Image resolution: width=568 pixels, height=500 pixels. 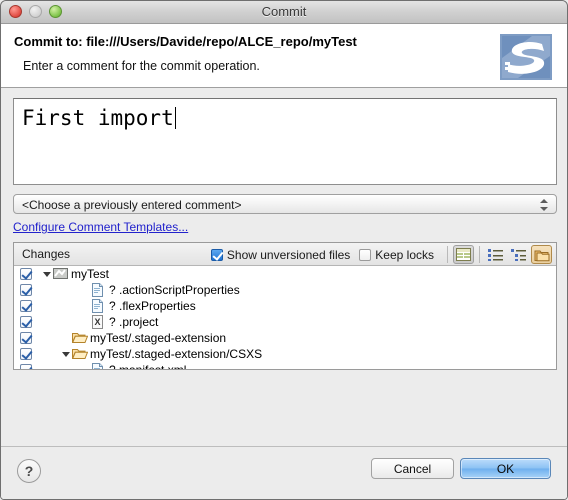 I want to click on cancel-button: Cancel, so click(x=412, y=468).